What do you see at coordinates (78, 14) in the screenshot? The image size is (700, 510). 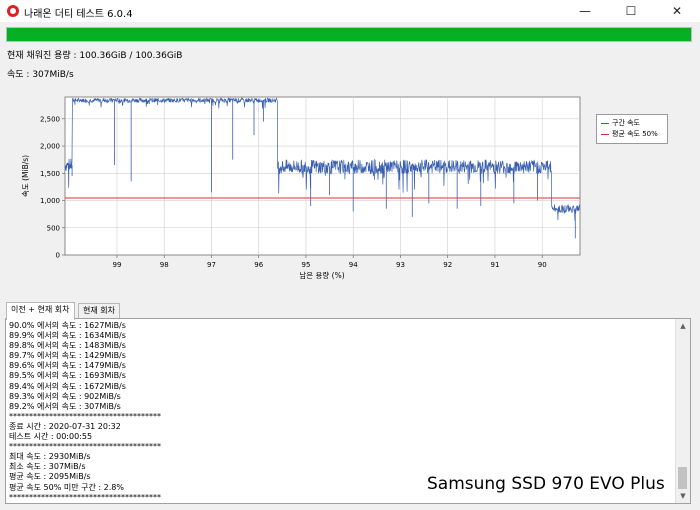 I see `window-title: 나래온 더티 테스트 6.0.4` at bounding box center [78, 14].